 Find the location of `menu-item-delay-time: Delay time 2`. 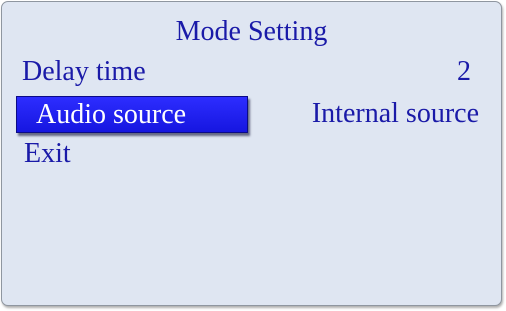

menu-item-delay-time: Delay time 2 is located at coordinates (251, 72).